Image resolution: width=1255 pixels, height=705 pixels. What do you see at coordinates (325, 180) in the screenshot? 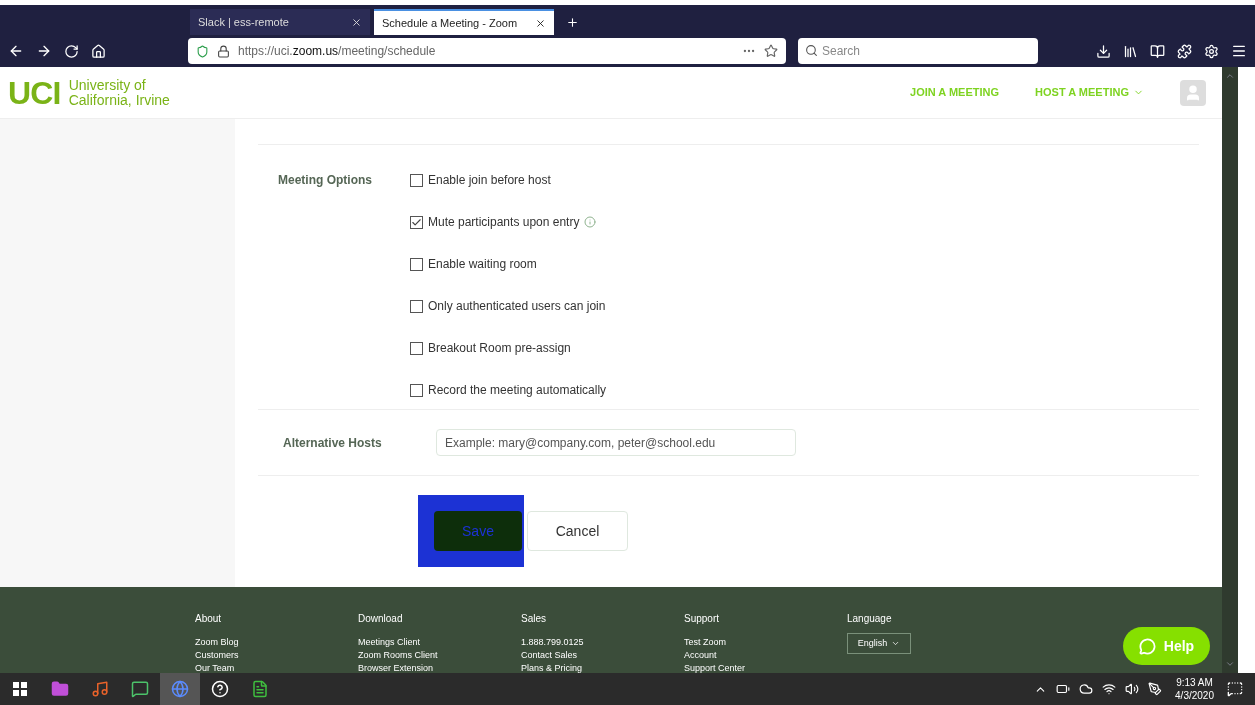
I see `section-label: Meeting Options` at bounding box center [325, 180].